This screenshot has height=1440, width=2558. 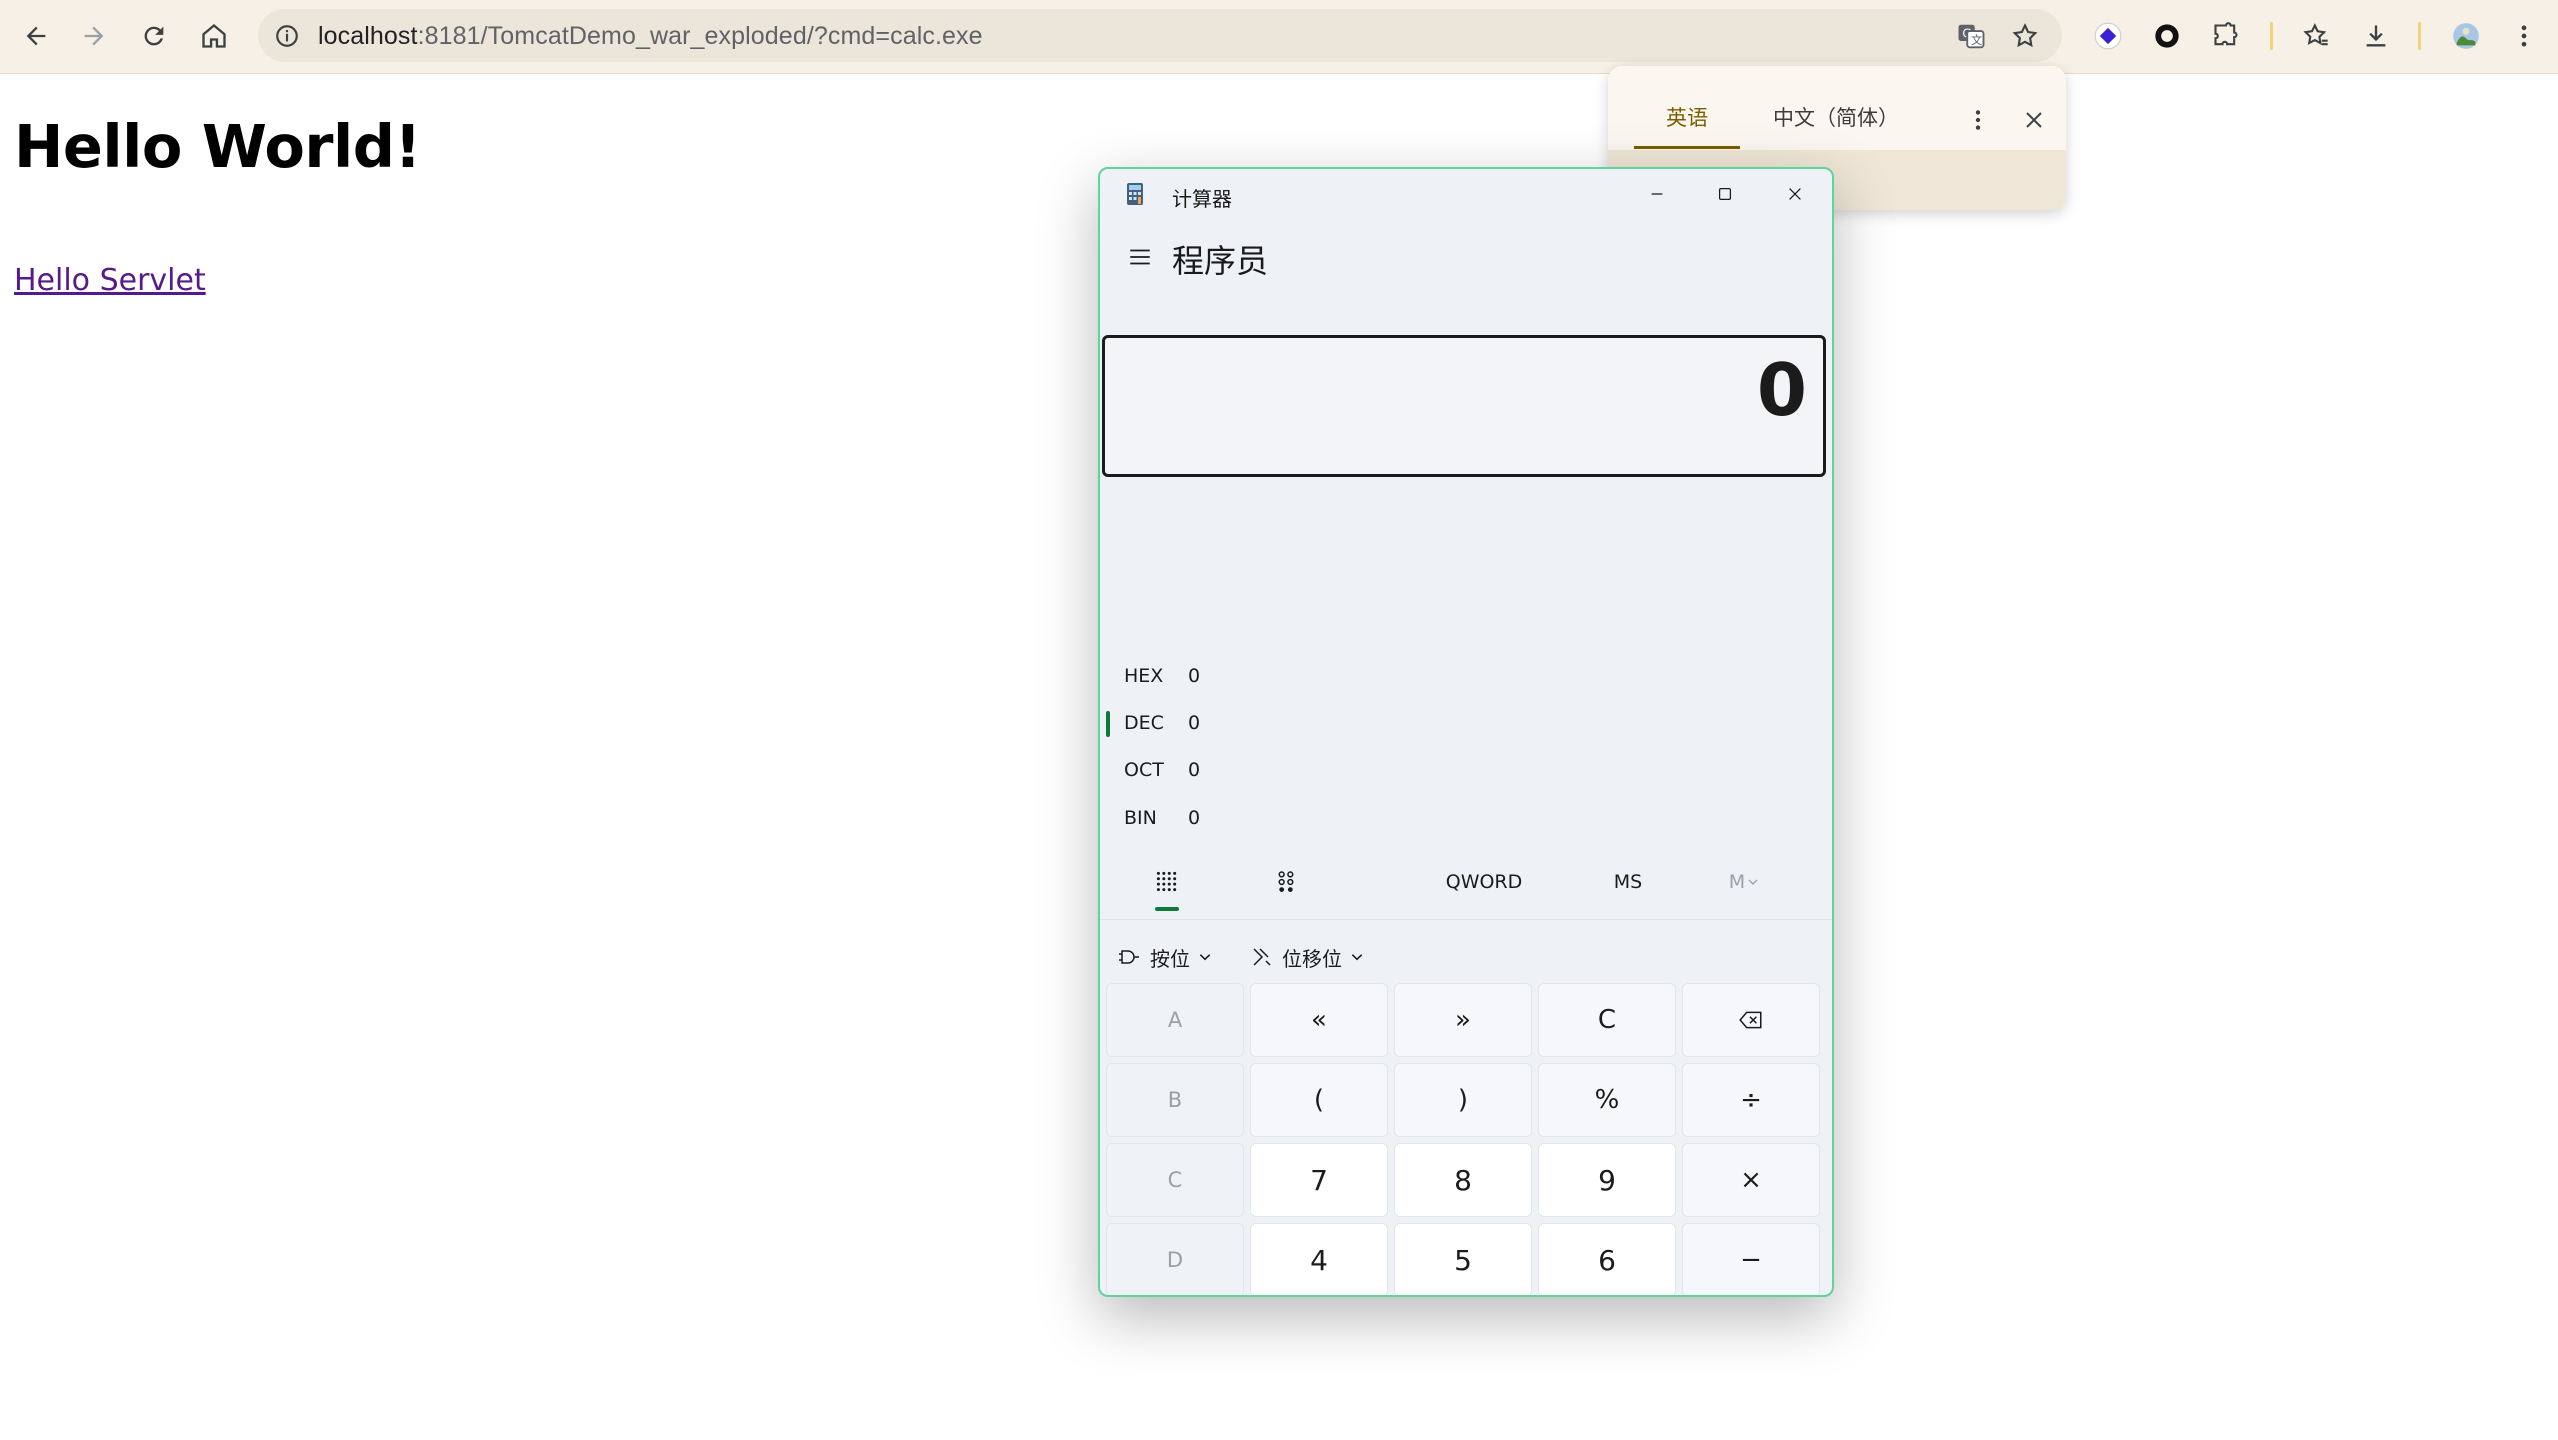 I want to click on key-7: 7, so click(x=1319, y=1180).